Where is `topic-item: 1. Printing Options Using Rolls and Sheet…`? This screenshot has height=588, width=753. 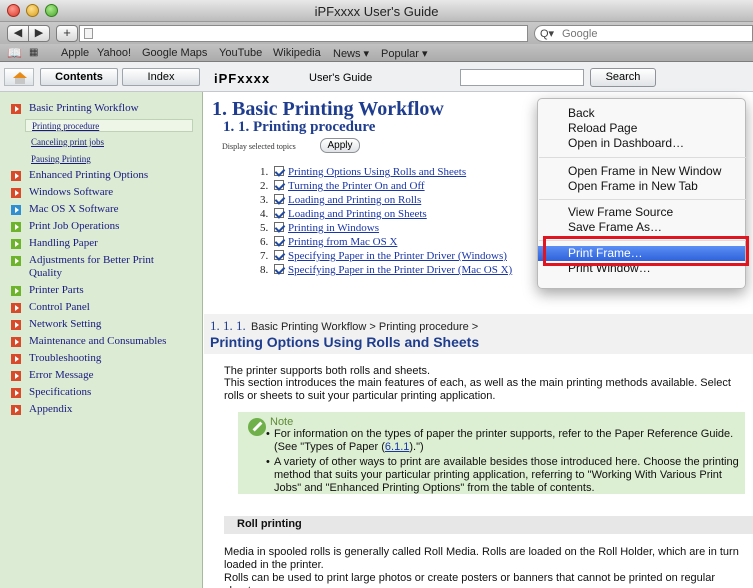
topic-item: 1. Printing Options Using Rolls and Sheet… is located at coordinates (363, 172).